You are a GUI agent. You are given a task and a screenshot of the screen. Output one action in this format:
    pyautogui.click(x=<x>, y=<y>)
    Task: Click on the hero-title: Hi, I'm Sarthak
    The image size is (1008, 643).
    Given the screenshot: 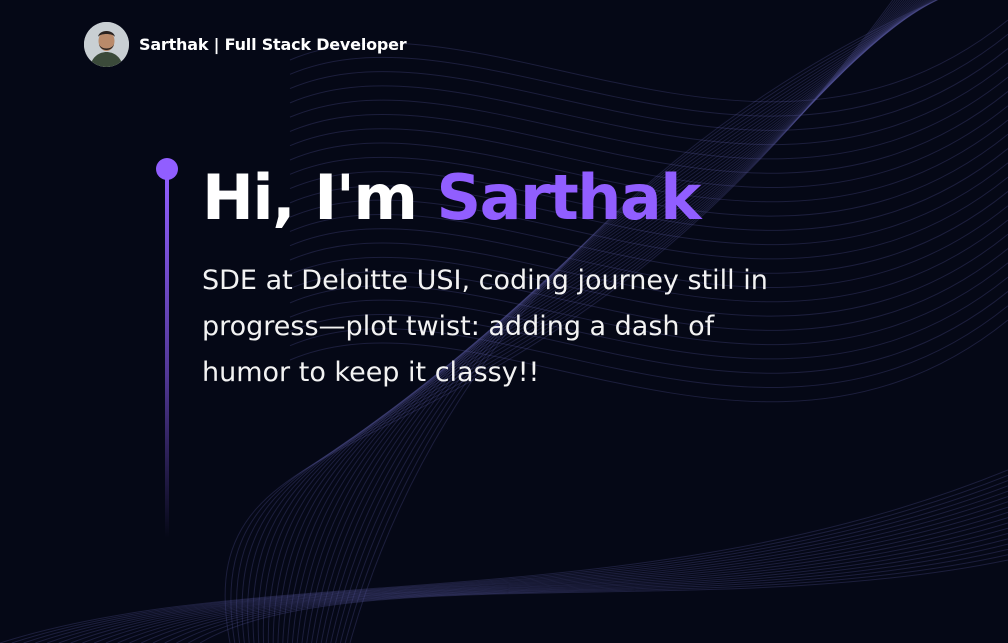 What is the action you would take?
    pyautogui.click(x=592, y=198)
    